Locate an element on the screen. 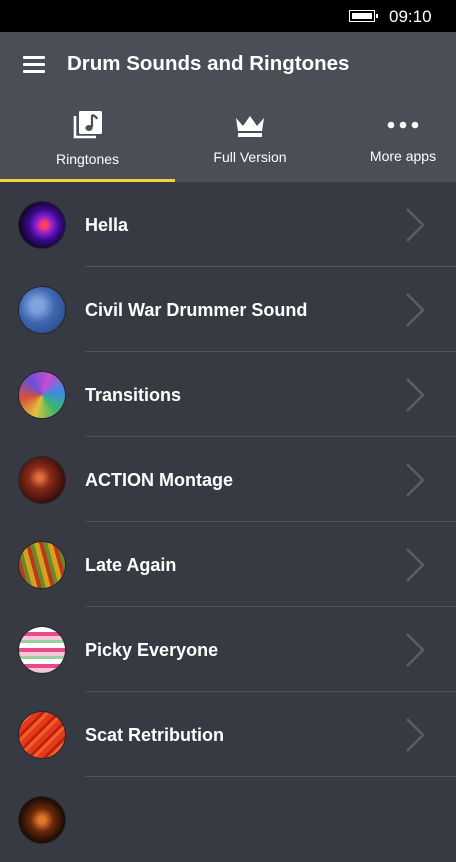 This screenshot has height=862, width=456. list-item: ACTION Montage is located at coordinates (228, 479).